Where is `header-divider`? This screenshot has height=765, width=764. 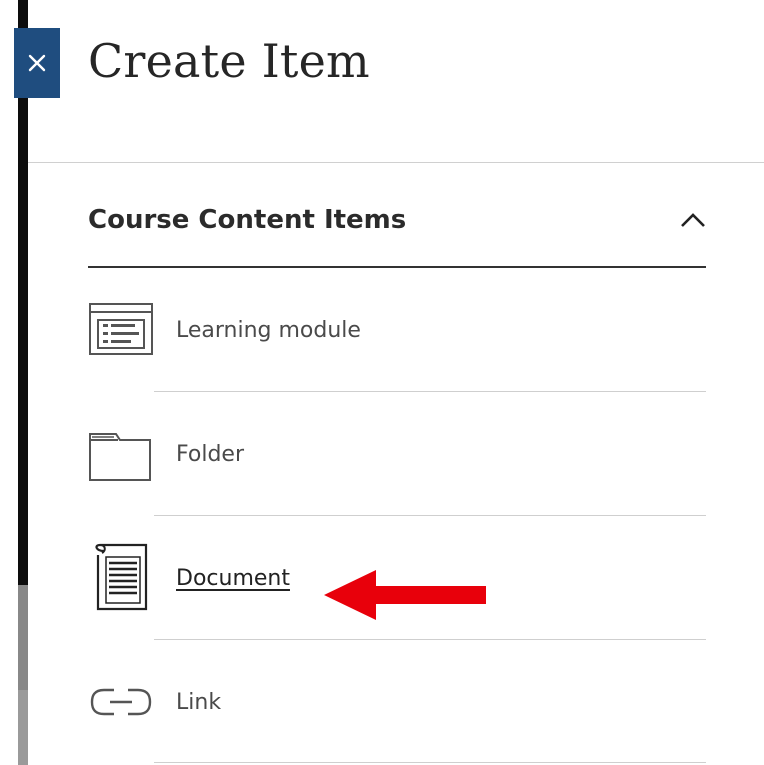
header-divider is located at coordinates (396, 162).